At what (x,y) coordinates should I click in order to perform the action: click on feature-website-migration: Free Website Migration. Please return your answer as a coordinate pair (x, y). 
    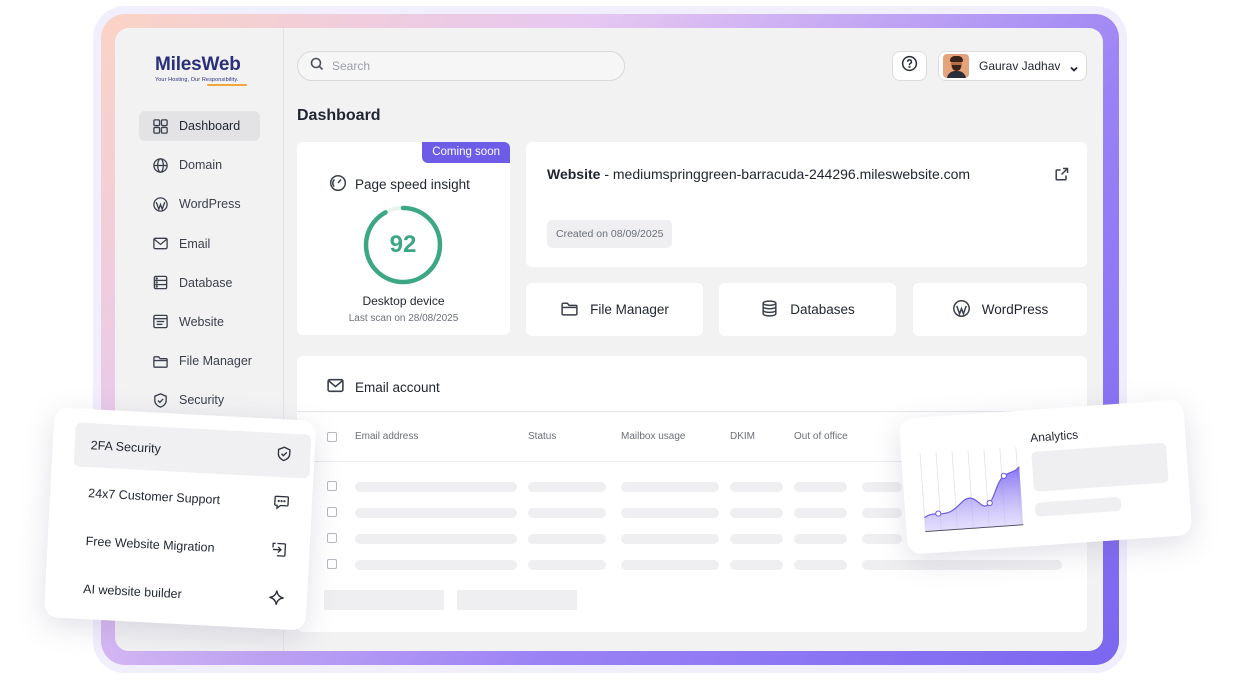
    Looking at the image, I should click on (188, 546).